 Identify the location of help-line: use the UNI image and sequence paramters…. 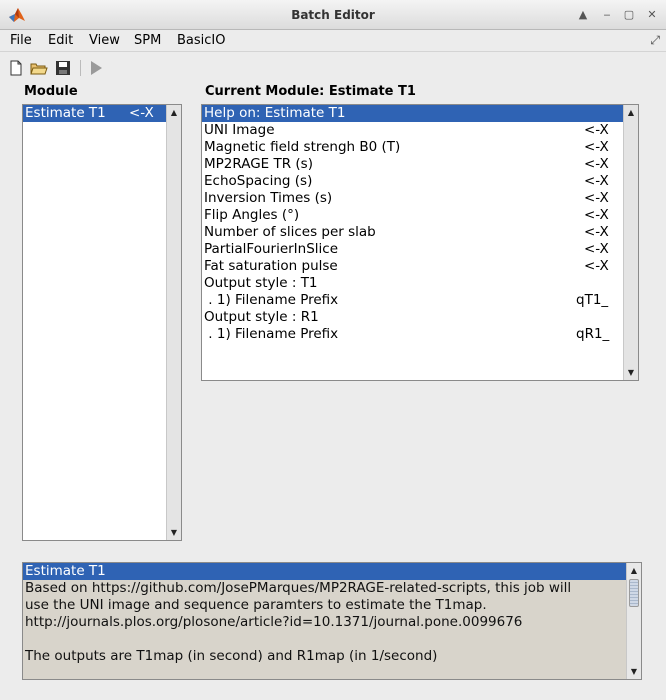
(256, 605).